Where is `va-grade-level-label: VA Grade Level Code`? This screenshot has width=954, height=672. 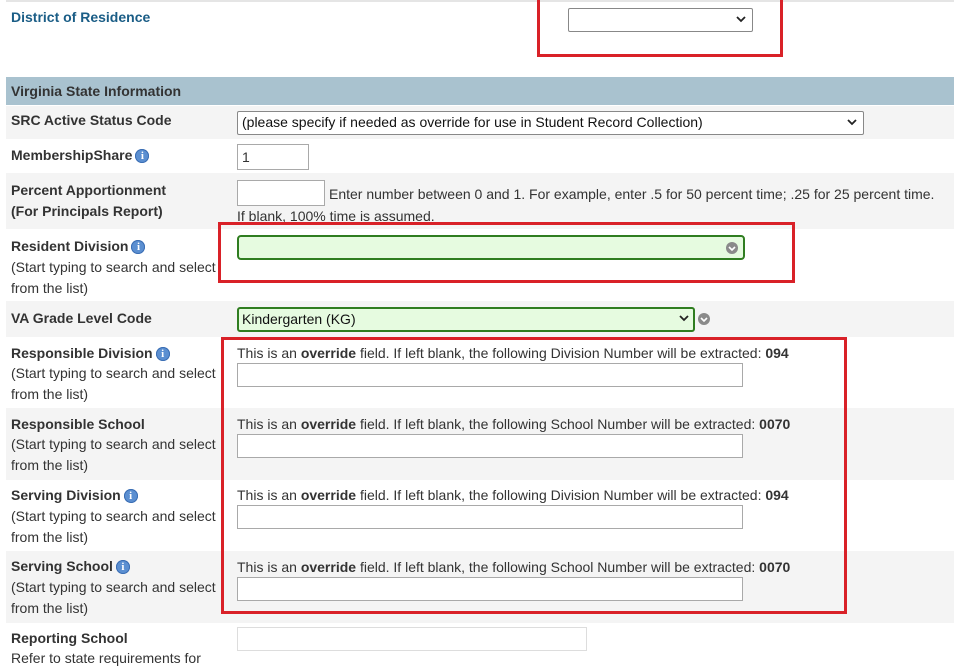 va-grade-level-label: VA Grade Level Code is located at coordinates (81, 318).